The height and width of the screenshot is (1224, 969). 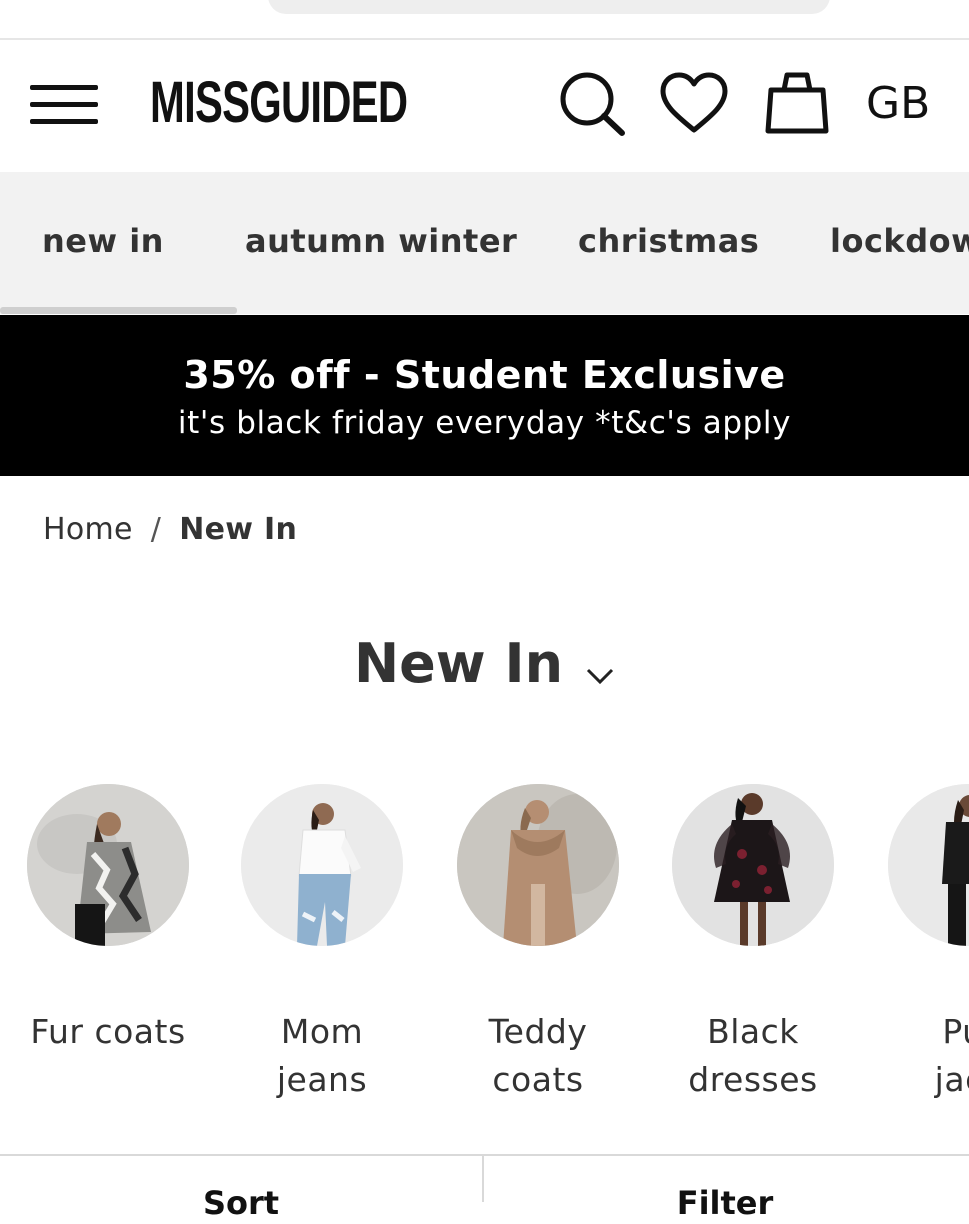 What do you see at coordinates (64, 105) in the screenshot?
I see `hamburger-menu-icon` at bounding box center [64, 105].